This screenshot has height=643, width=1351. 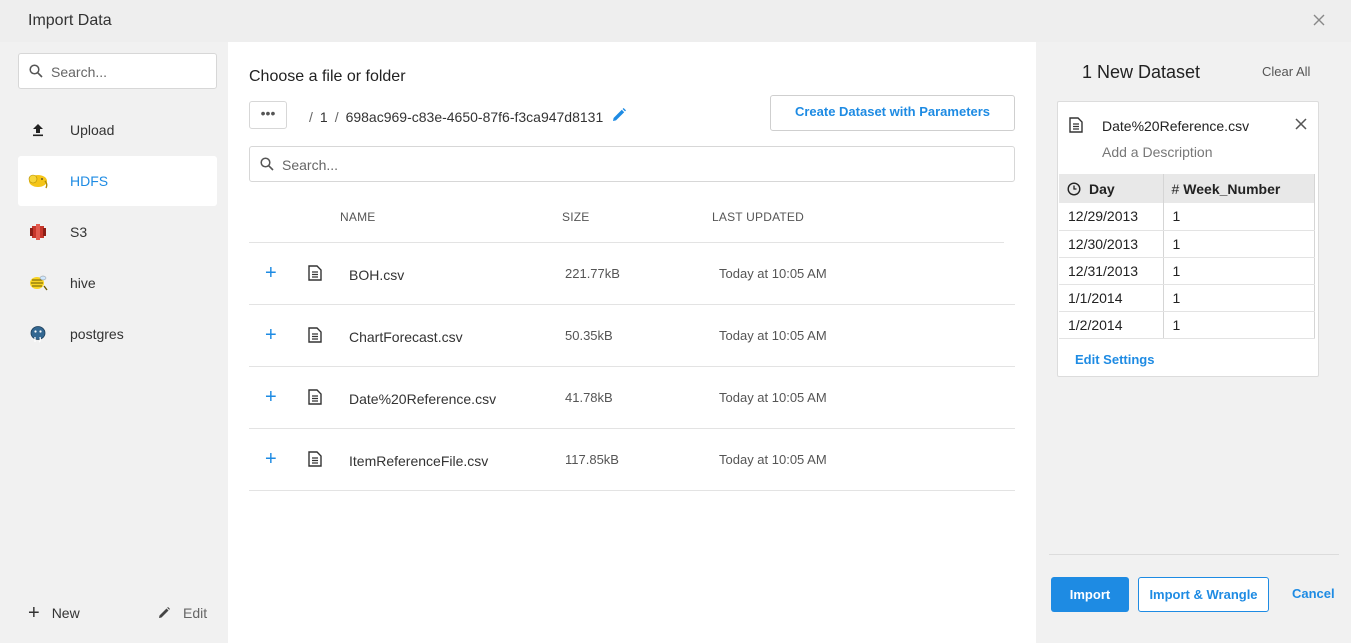 I want to click on import-button: Import, so click(x=1090, y=594).